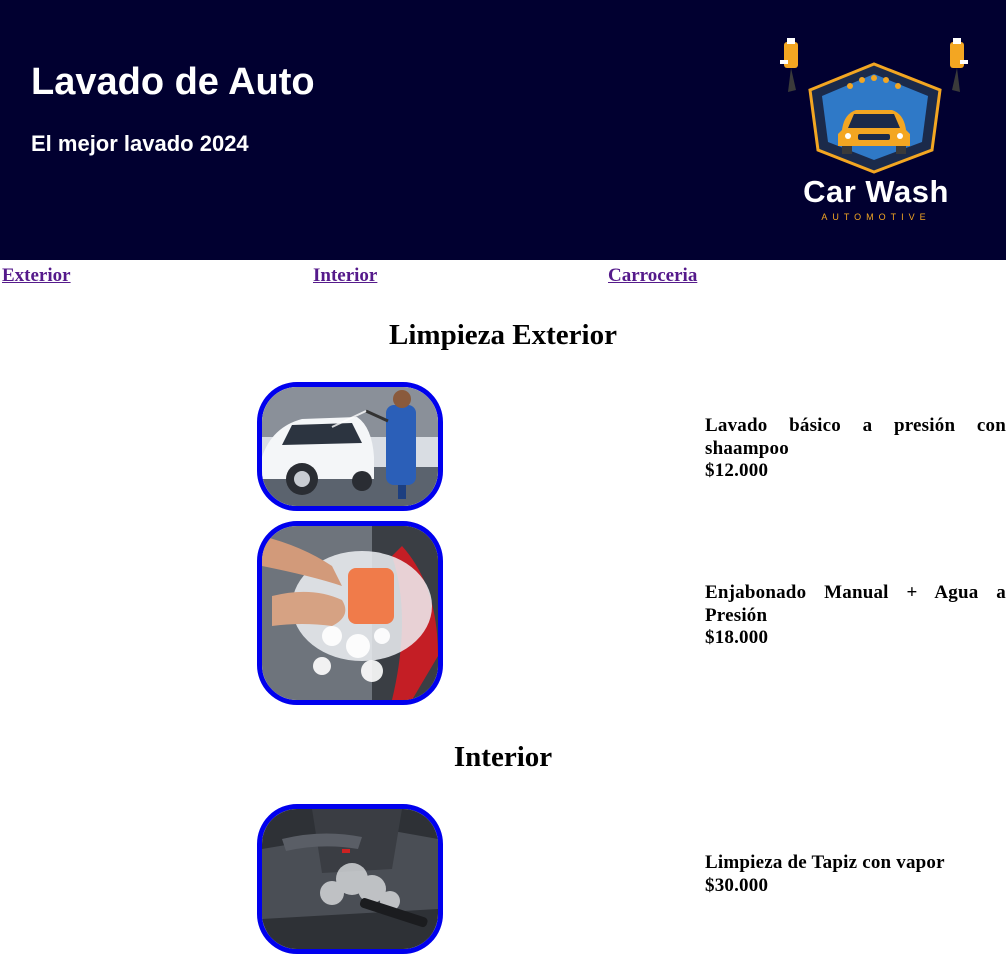 This screenshot has height=954, width=1006. Describe the element at coordinates (959, 65) in the screenshot. I see `spray-gun-right-icon` at that location.